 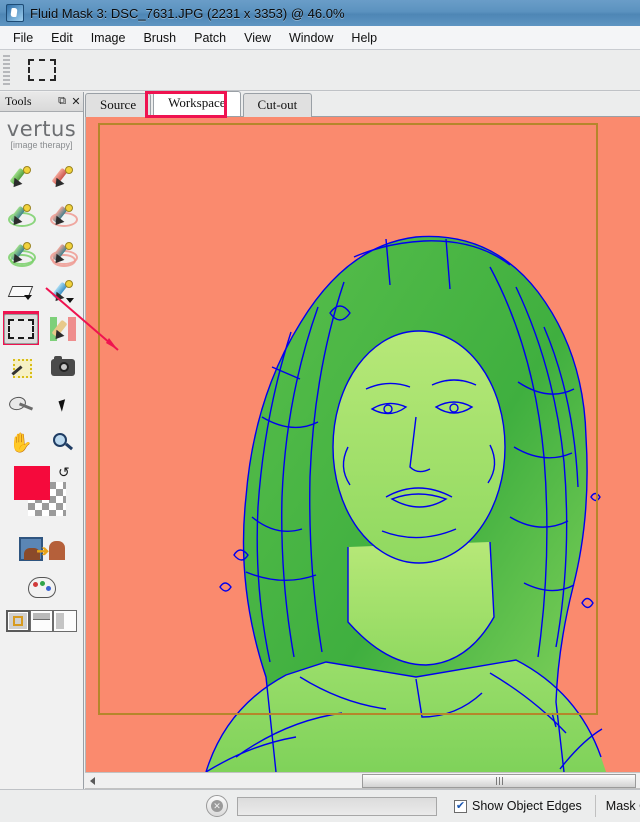 I want to click on magic-wand-tool, so click(x=21, y=367).